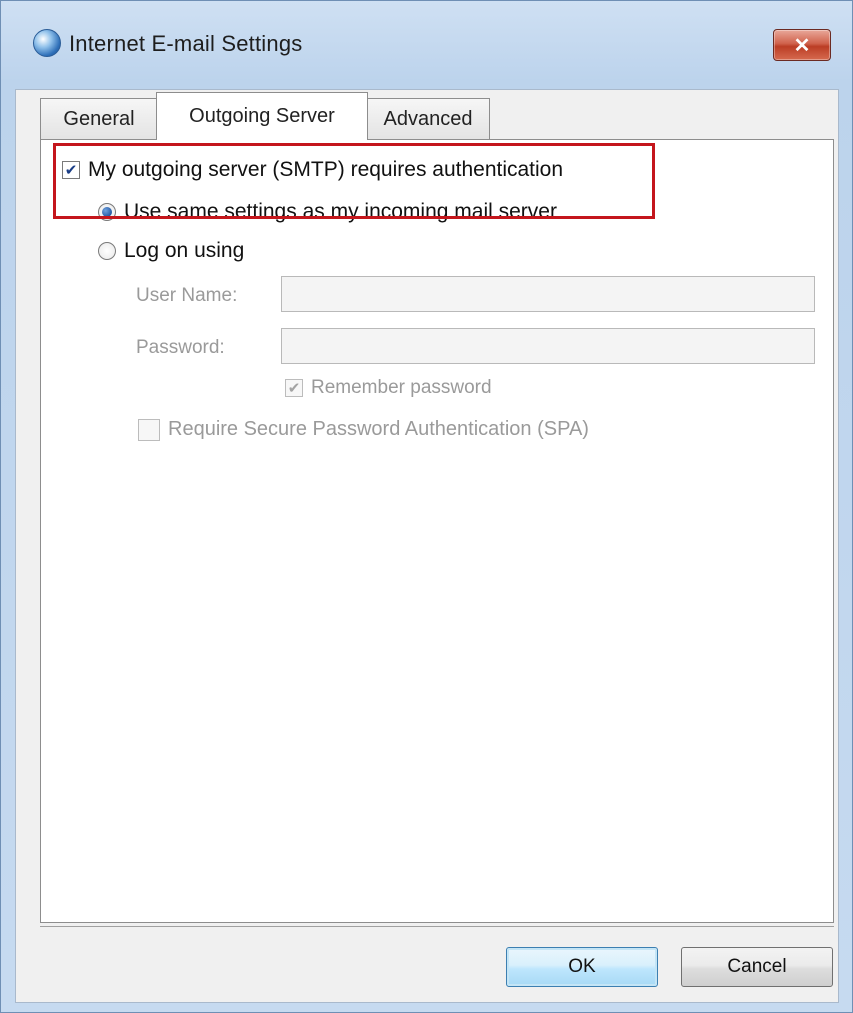 This screenshot has height=1013, width=853. I want to click on ok-button: OK, so click(582, 967).